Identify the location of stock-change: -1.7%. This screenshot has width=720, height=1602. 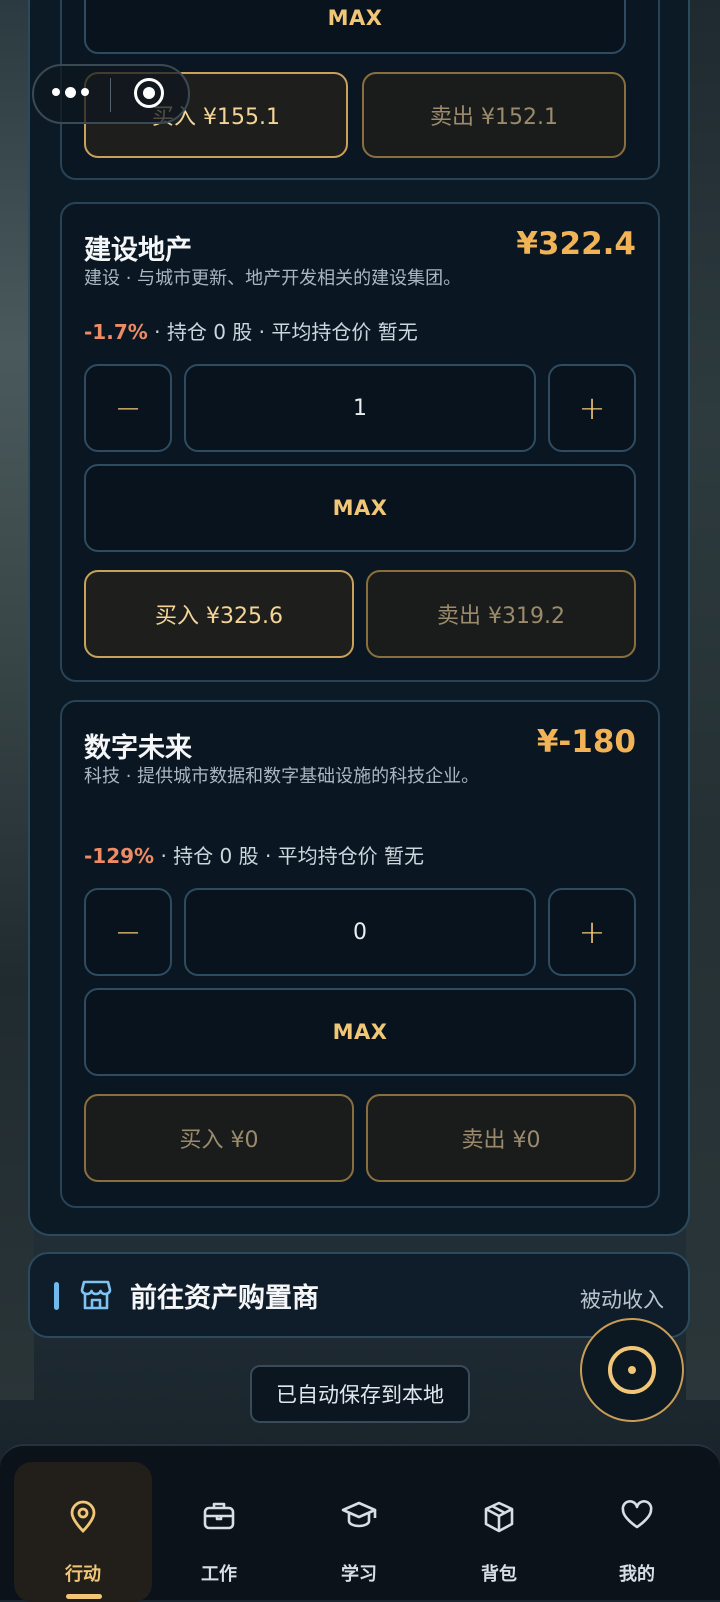
(116, 332).